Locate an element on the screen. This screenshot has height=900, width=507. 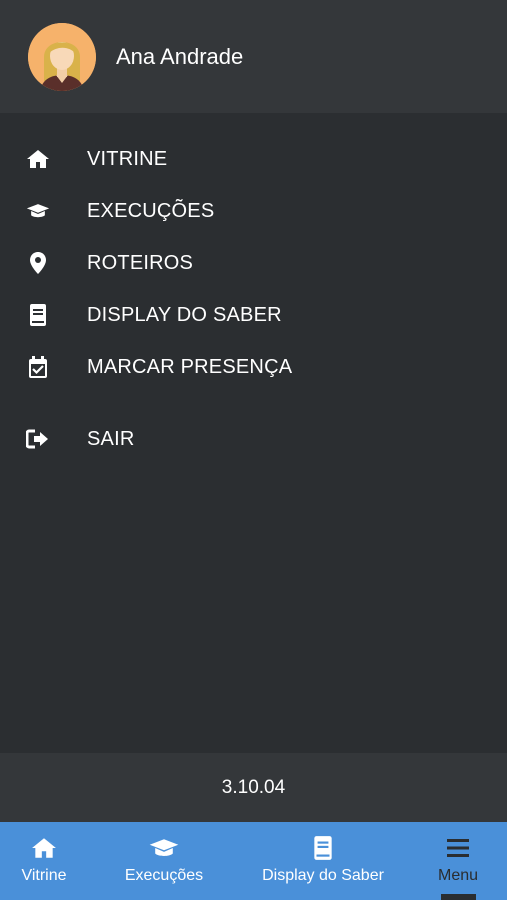
calendar-check-icon is located at coordinates (38, 367).